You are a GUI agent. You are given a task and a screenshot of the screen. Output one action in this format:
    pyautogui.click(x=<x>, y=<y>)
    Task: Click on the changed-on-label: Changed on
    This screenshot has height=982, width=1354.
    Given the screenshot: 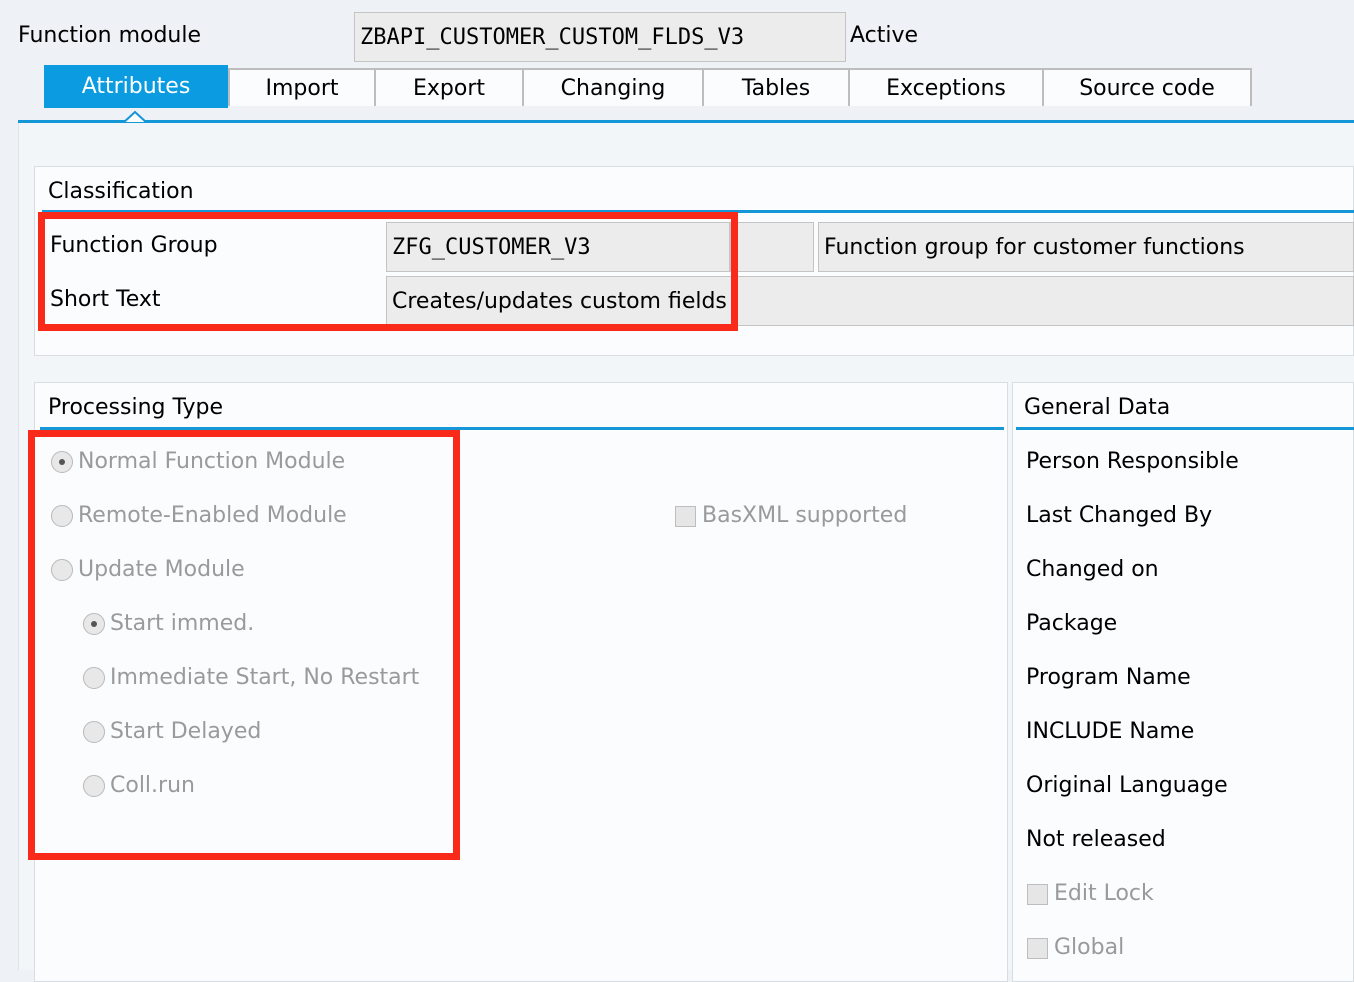 What is the action you would take?
    pyautogui.click(x=1092, y=569)
    